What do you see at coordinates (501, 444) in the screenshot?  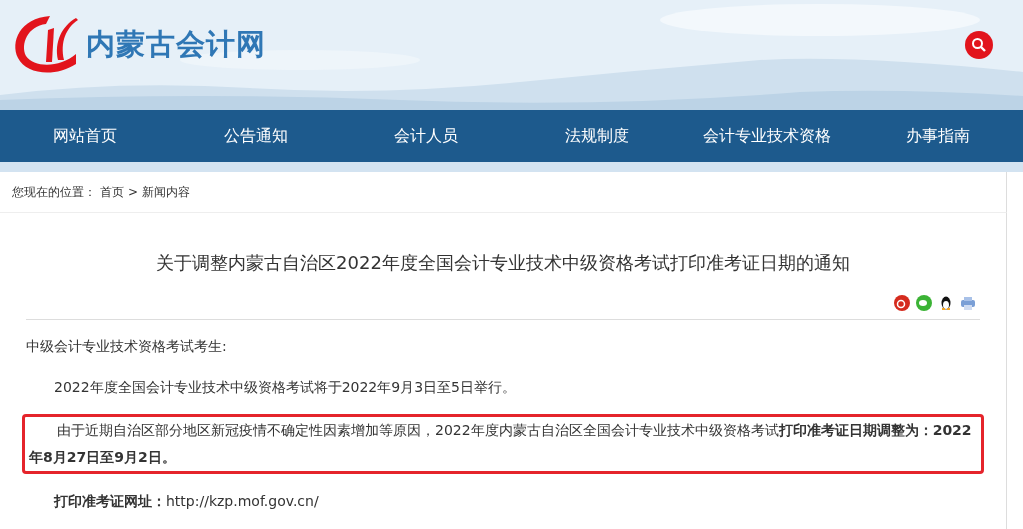 I see `paragraph: 由于近期自治区部分地区新冠疫情不确定性因素增加等原因，2022年度内蒙古自治区全国会计专业技术中级资格考试打印准考证日期调整为：2022年8月27日至9月2日。` at bounding box center [501, 444].